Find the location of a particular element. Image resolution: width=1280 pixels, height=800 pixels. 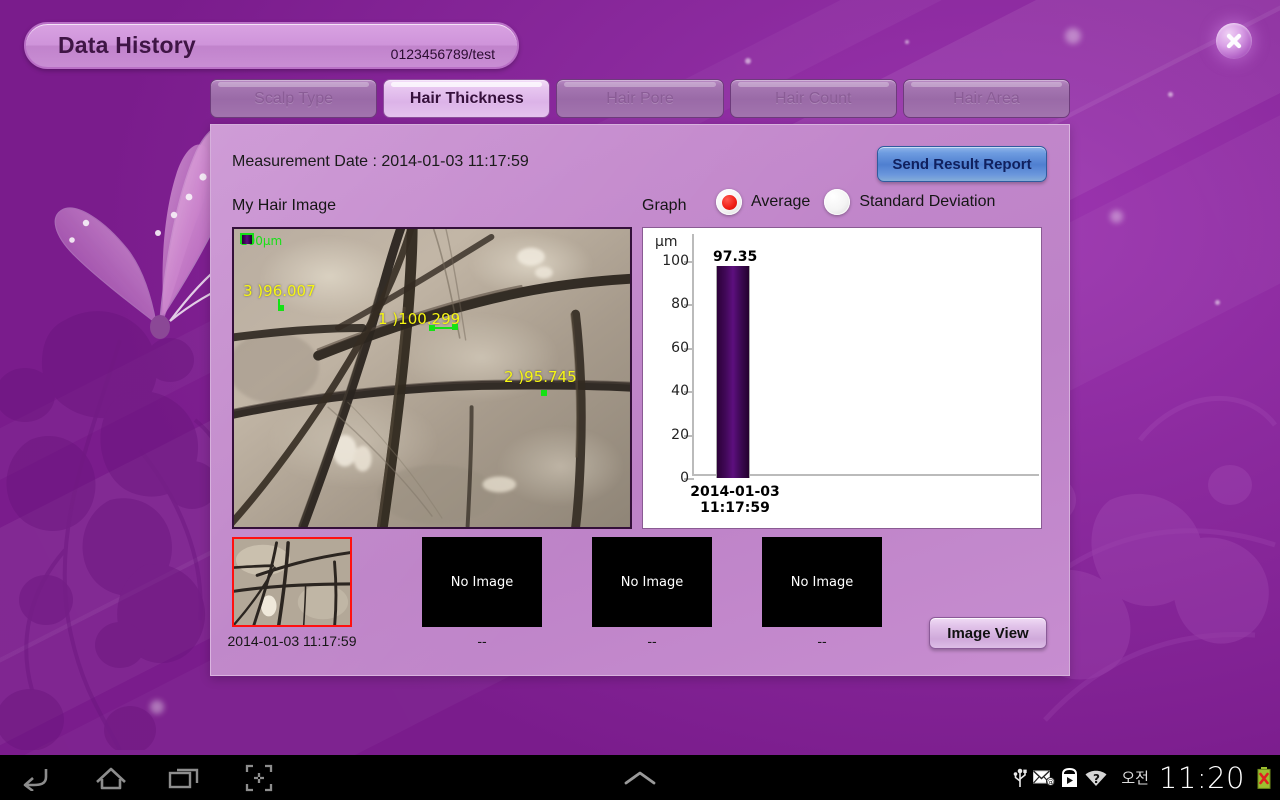

home-icon is located at coordinates (111, 778).